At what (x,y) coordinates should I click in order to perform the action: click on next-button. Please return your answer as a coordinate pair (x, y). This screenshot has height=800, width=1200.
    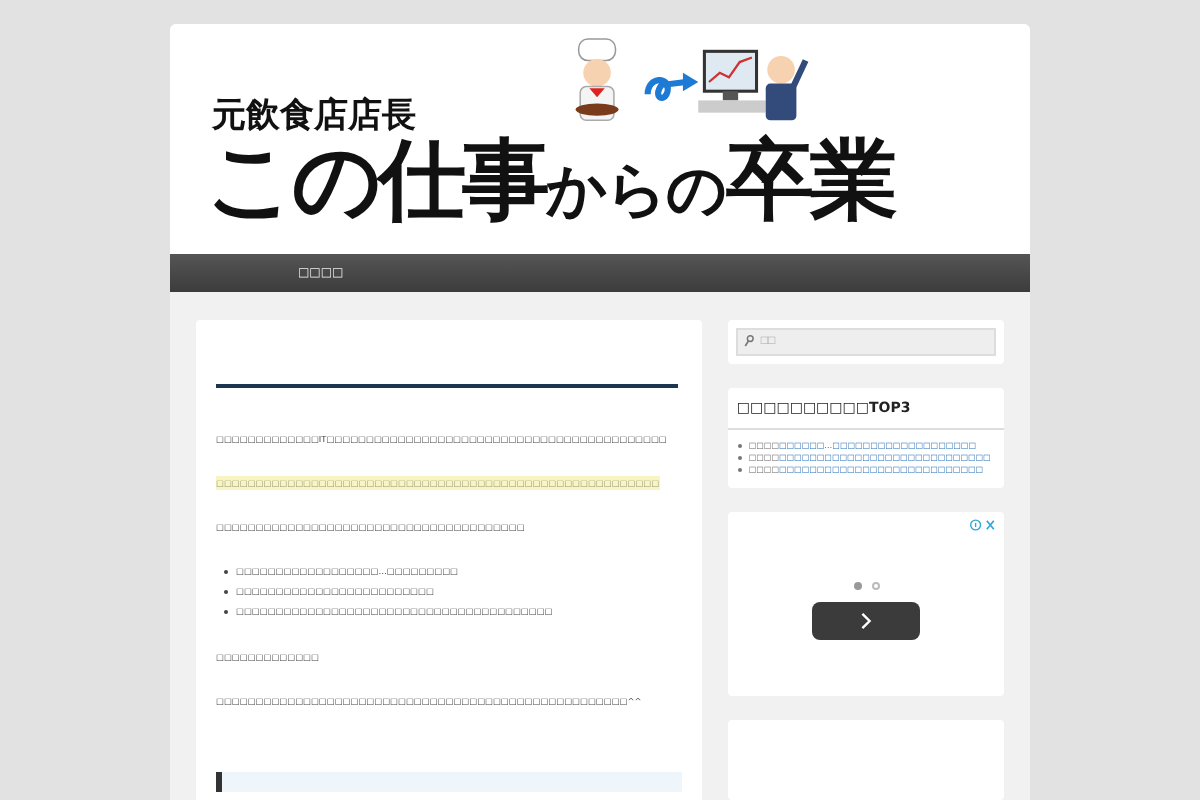
    Looking at the image, I should click on (866, 621).